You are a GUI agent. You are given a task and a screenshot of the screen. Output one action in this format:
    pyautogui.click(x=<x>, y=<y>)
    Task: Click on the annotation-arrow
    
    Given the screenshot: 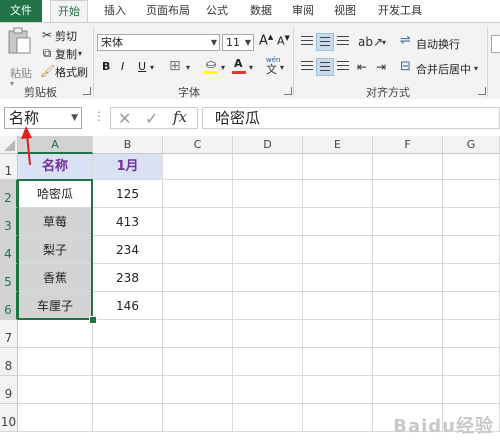 What is the action you would take?
    pyautogui.click(x=26, y=146)
    